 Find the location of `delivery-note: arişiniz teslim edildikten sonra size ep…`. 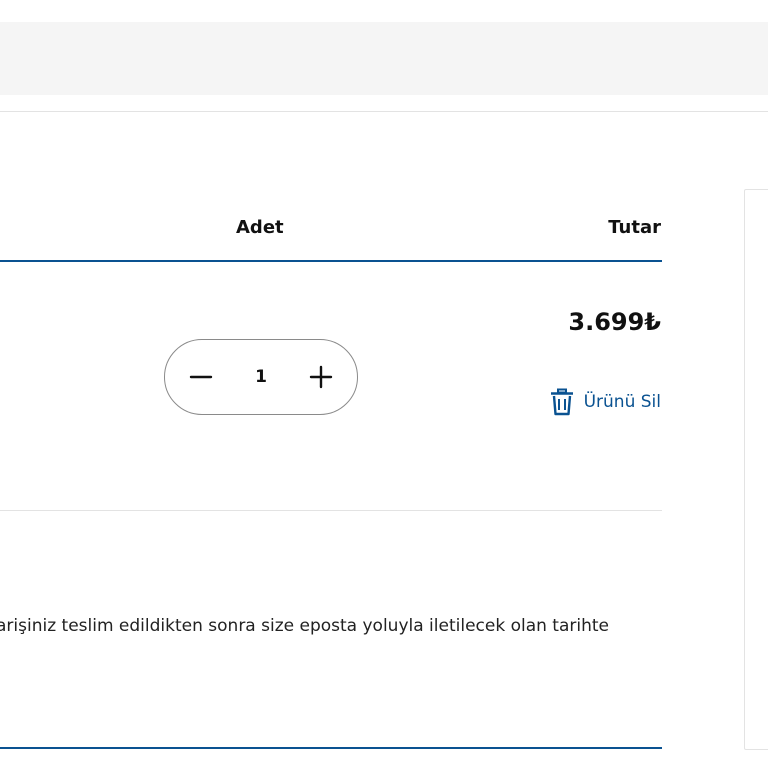

delivery-note: arişiniz teslim edildikten sonra size ep… is located at coordinates (304, 626).